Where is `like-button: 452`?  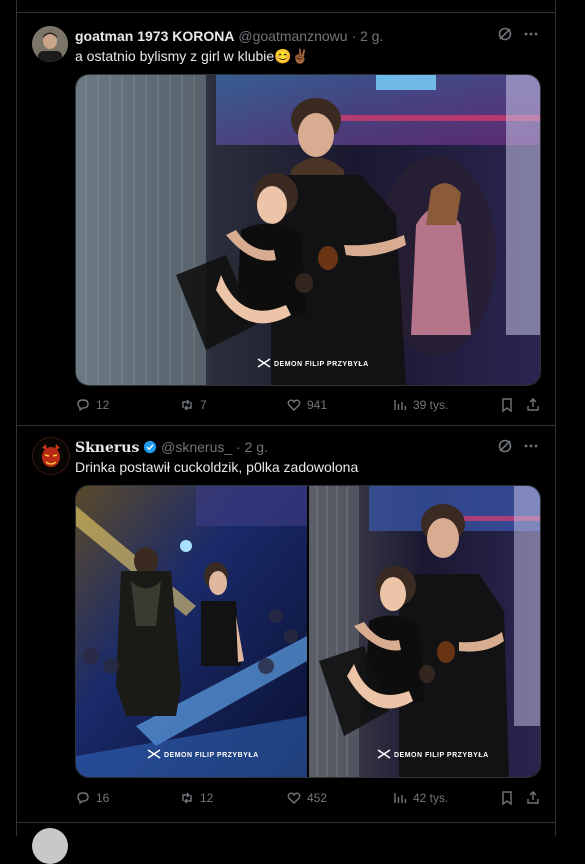
like-button: 452 is located at coordinates (306, 798).